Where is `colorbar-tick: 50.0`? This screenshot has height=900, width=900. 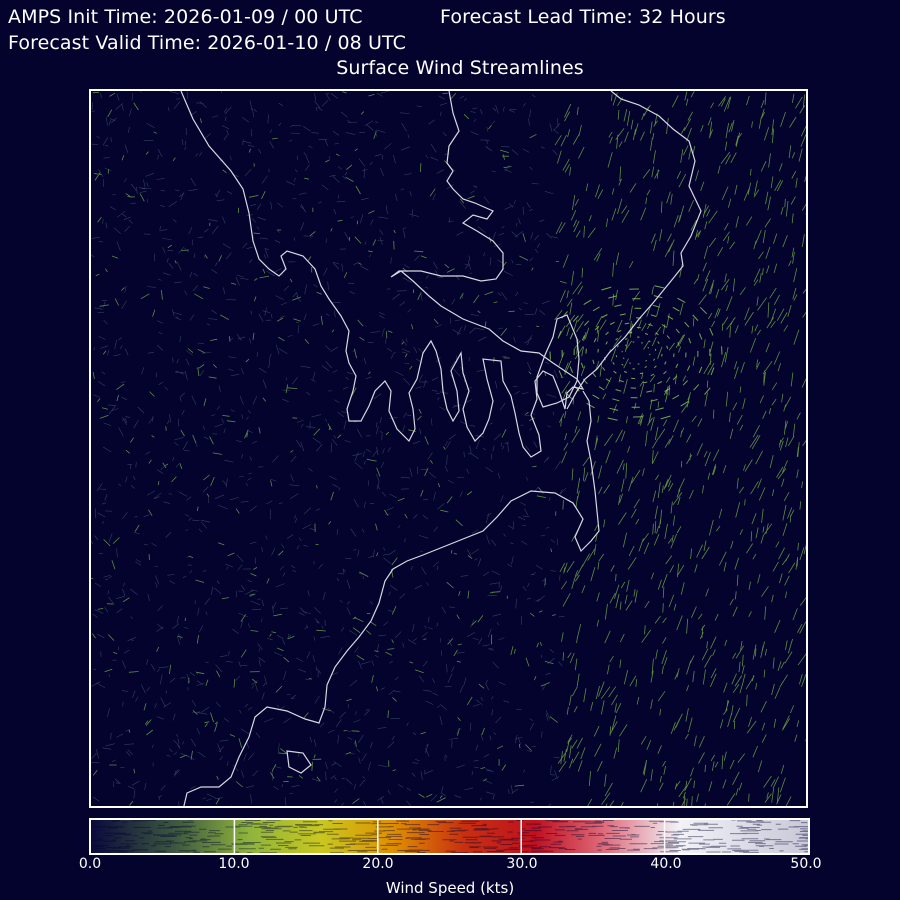
colorbar-tick: 50.0 is located at coordinates (806, 864).